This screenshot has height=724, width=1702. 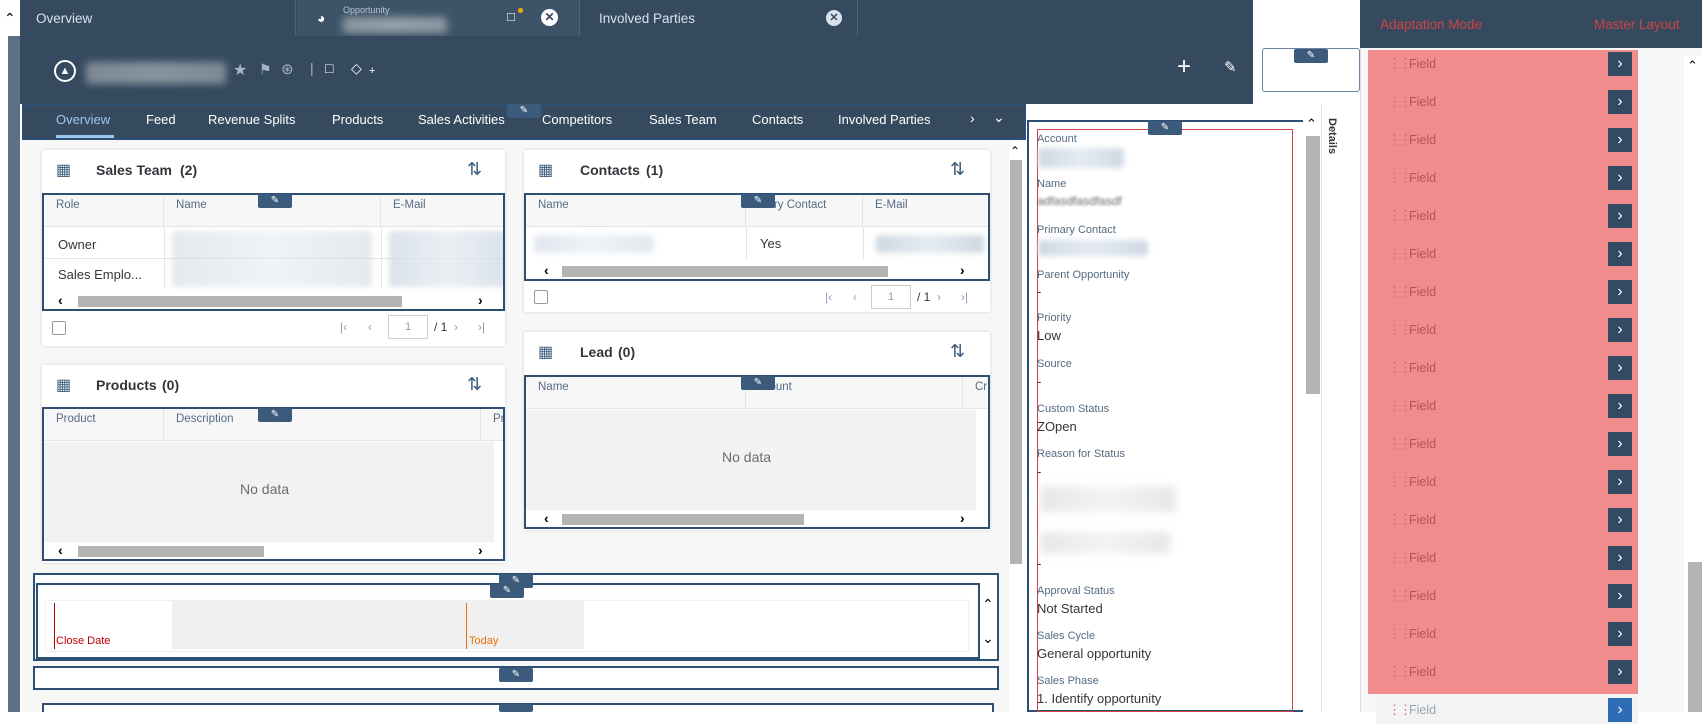 What do you see at coordinates (964, 297) in the screenshot?
I see `last-page-icon: ›|` at bounding box center [964, 297].